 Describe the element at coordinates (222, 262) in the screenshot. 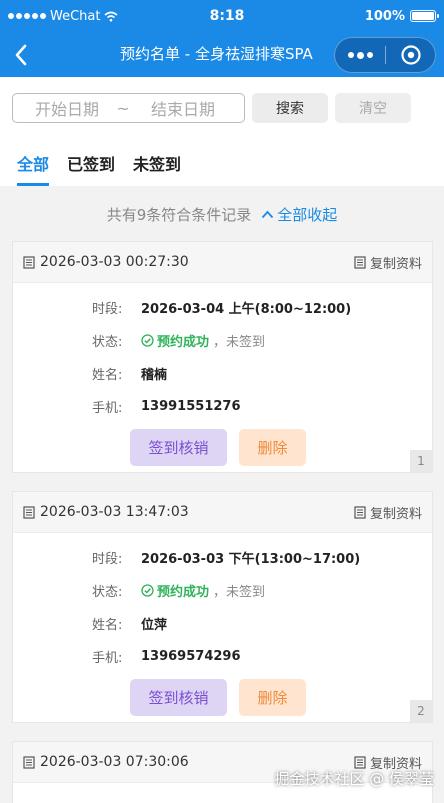

I see `card-header: 2026-03-03 00:27:30 复制资料` at that location.